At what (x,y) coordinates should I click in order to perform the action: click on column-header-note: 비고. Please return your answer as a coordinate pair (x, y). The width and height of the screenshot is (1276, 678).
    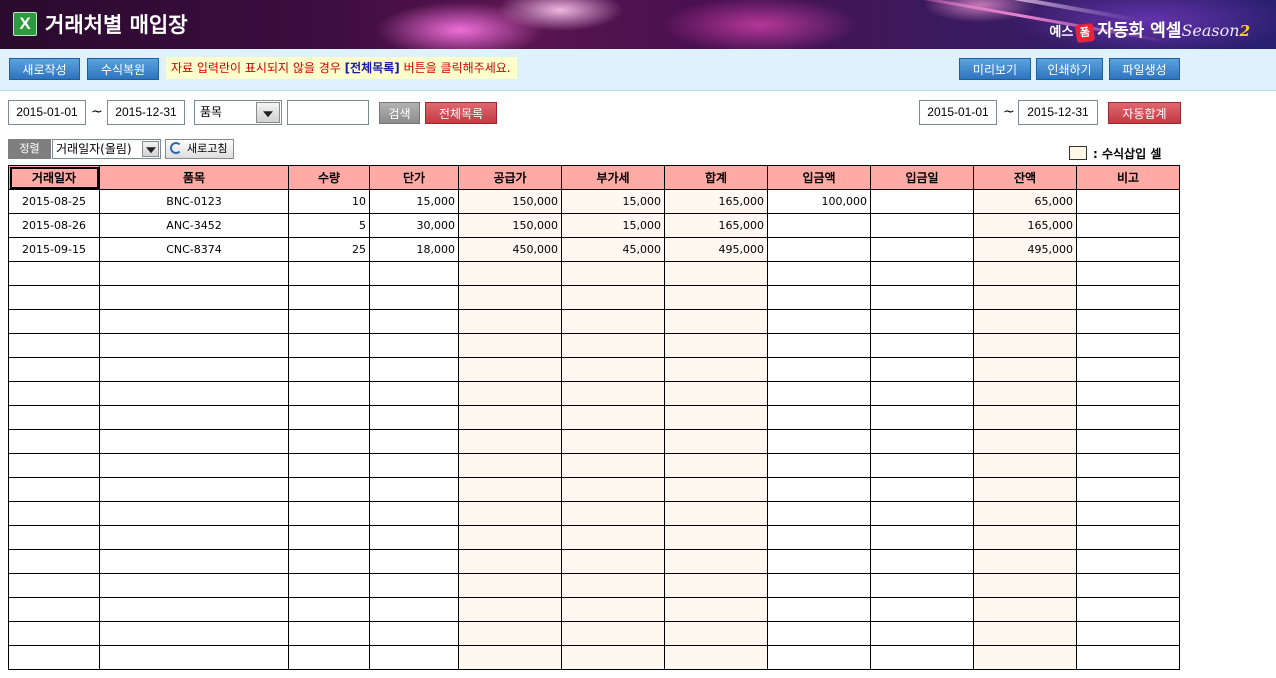
    Looking at the image, I should click on (1128, 177).